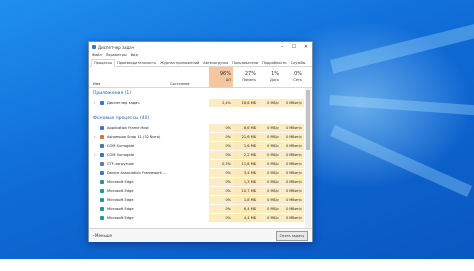  I want to click on process-row: Microsoft Edge 0% 10,7 МБ 0 МБ/с 0 Мбит/с, so click(196, 191).